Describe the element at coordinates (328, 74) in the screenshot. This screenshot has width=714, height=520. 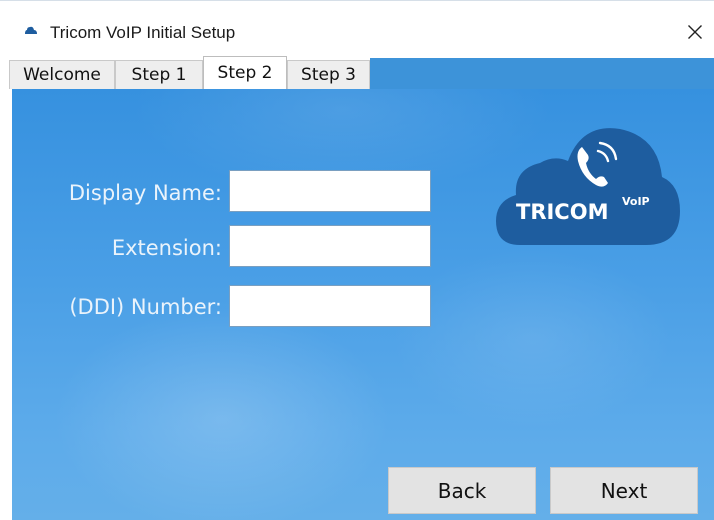
I see `tab-step-3: Step 3` at that location.